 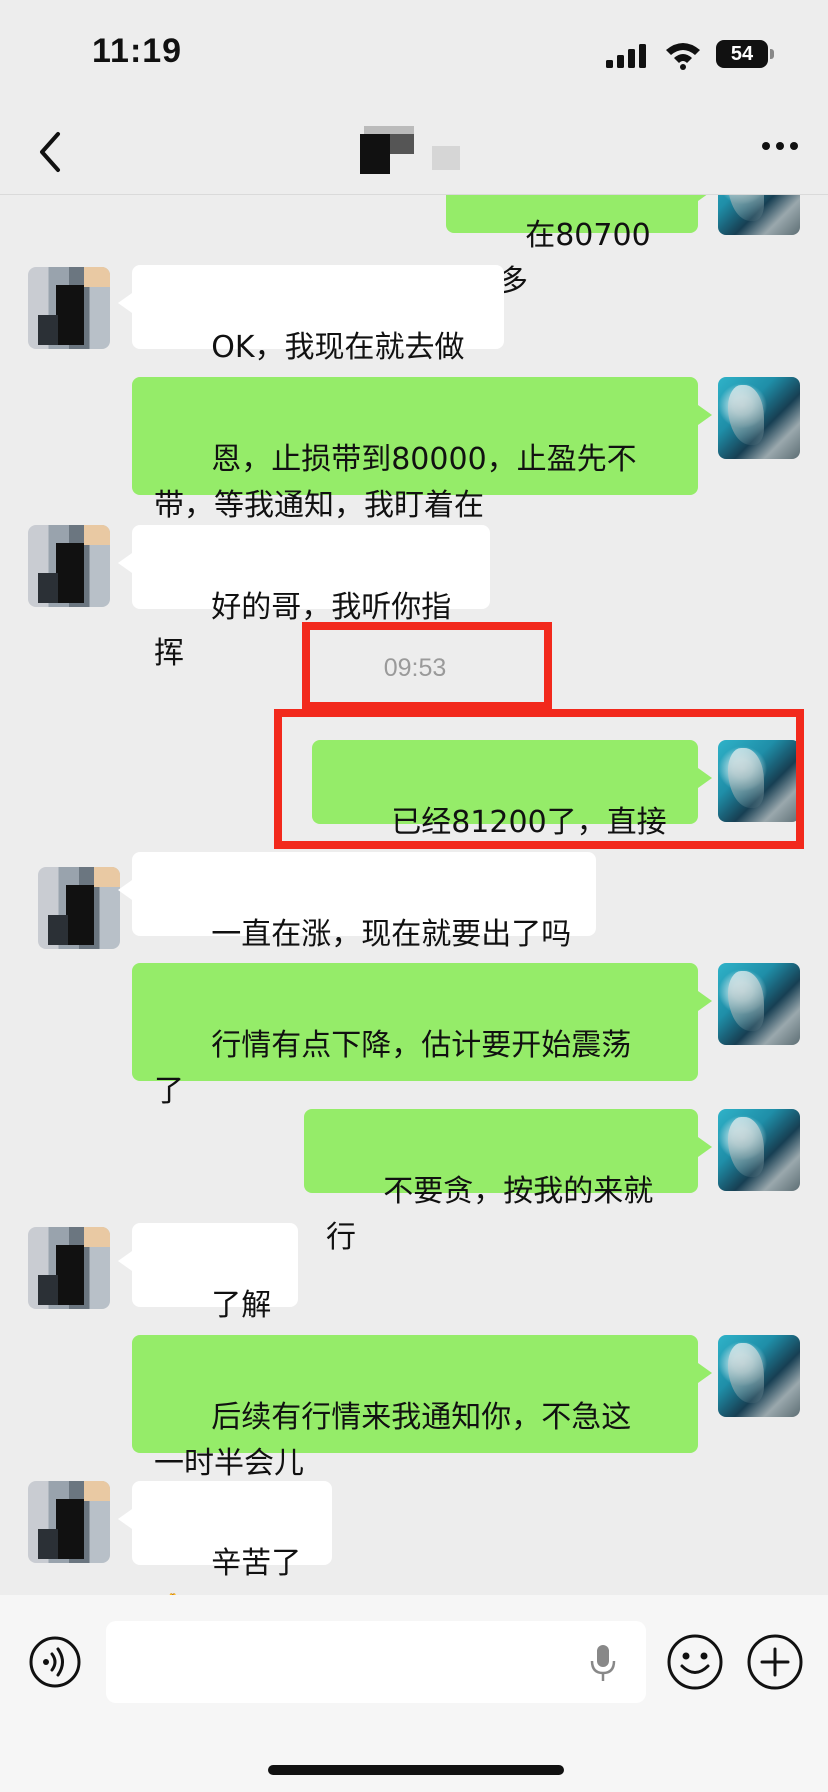 What do you see at coordinates (256, 1563) in the screenshot?
I see `message-text: 辛苦了` at bounding box center [256, 1563].